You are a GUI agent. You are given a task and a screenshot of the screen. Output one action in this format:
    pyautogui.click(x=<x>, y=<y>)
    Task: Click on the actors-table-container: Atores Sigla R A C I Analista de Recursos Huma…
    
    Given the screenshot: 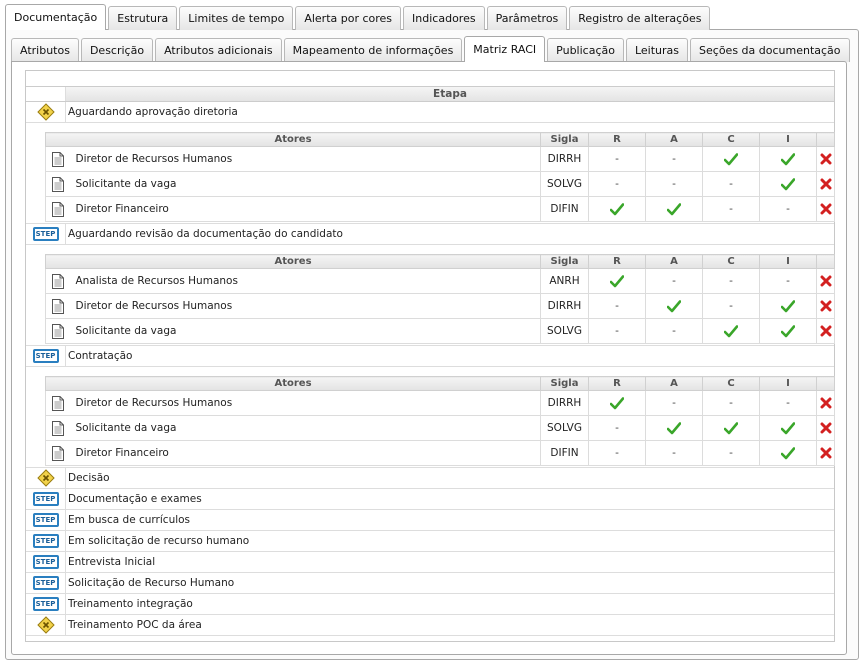 What is the action you would take?
    pyautogui.click(x=430, y=295)
    